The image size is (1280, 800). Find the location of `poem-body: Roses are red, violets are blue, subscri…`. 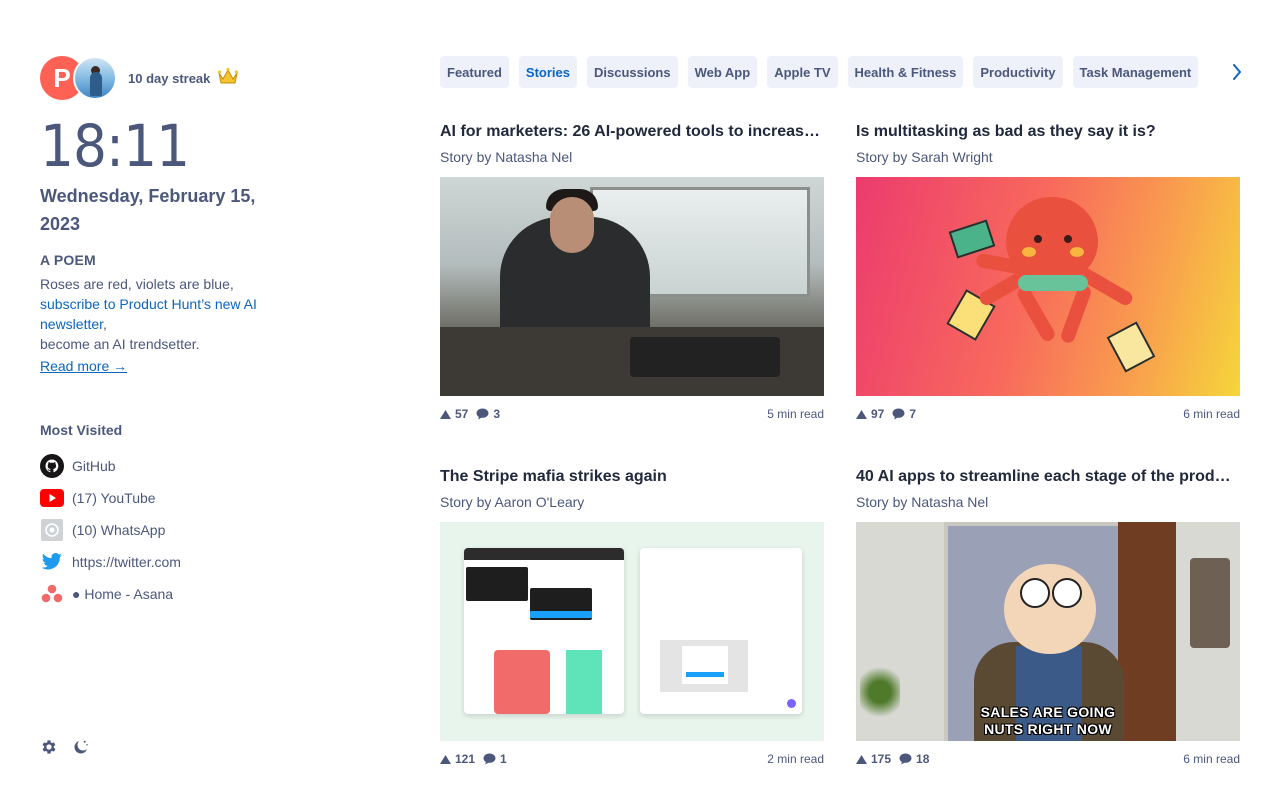

poem-body: Roses are red, violets are blue, subscri… is located at coordinates (170, 314).